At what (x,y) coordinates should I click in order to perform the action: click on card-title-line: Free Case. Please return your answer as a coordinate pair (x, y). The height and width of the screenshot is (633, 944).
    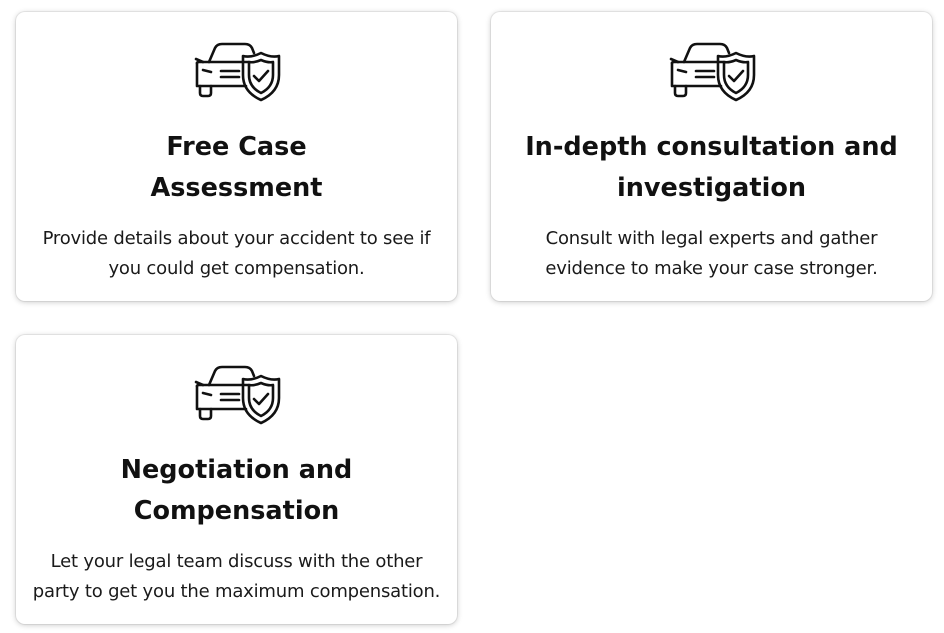
    Looking at the image, I should click on (236, 147).